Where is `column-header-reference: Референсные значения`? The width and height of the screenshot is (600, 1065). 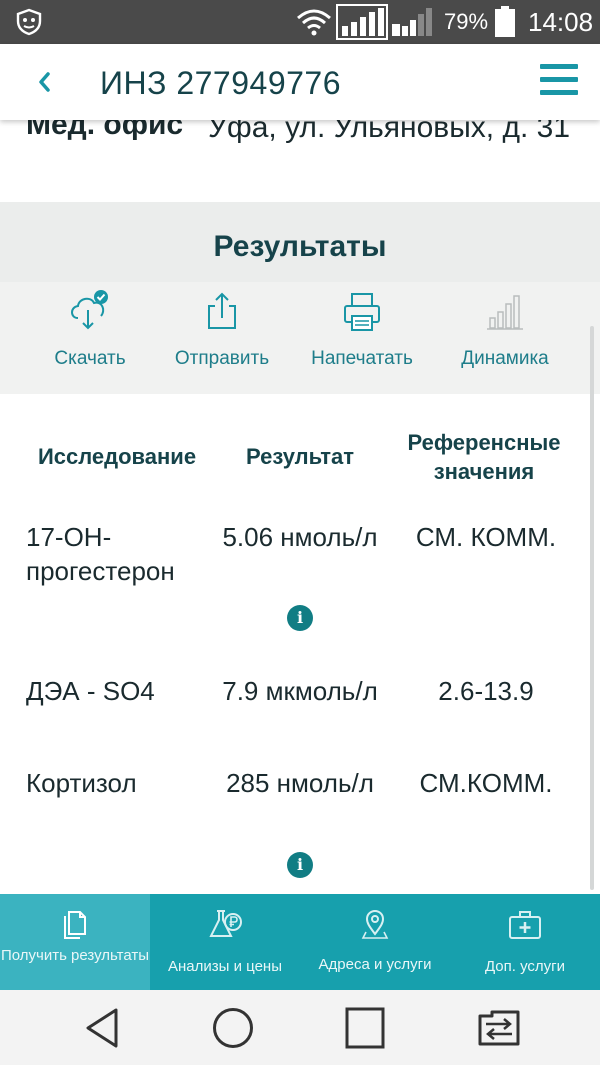
column-header-reference: Референсные значения is located at coordinates (484, 457).